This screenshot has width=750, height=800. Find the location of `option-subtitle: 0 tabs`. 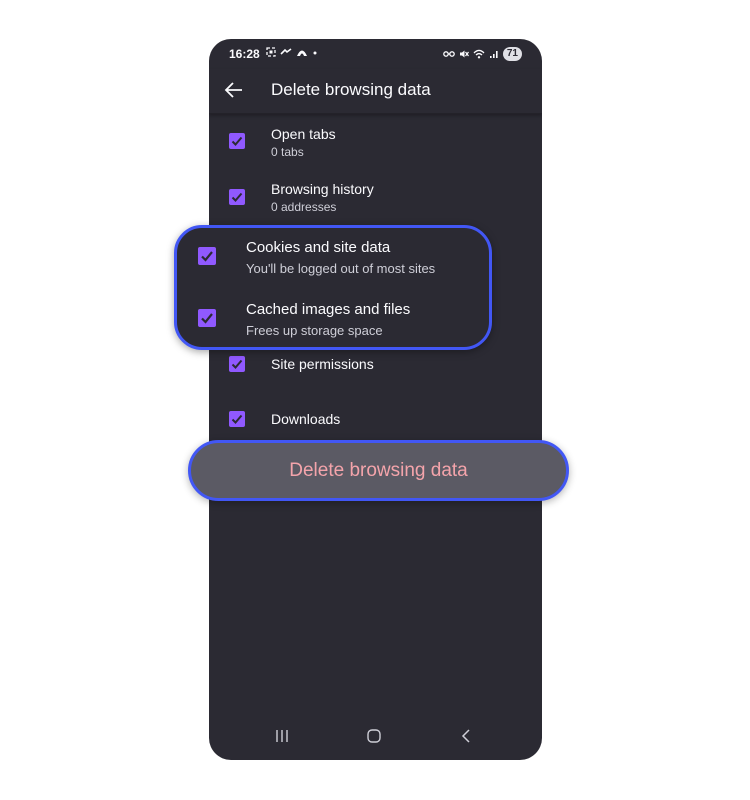

option-subtitle: 0 tabs is located at coordinates (287, 152).